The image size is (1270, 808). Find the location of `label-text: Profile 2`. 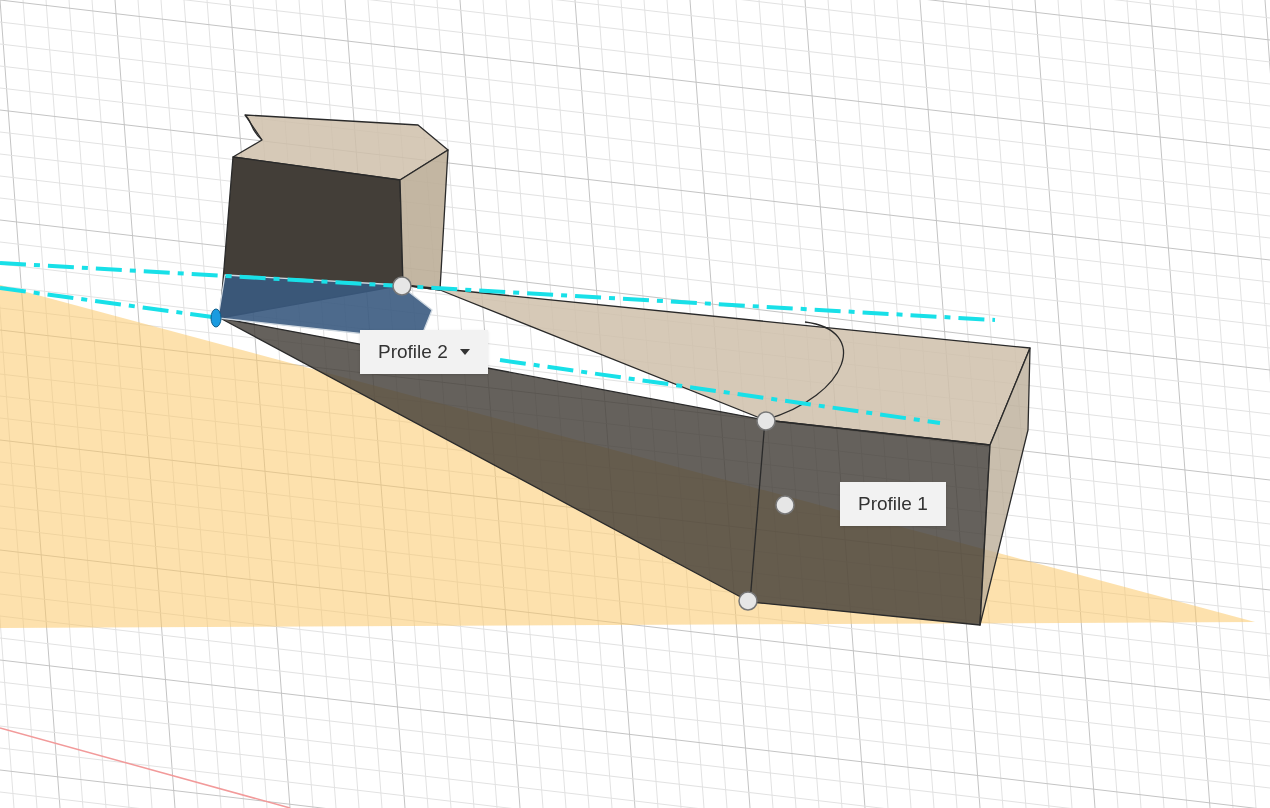

label-text: Profile 2 is located at coordinates (413, 351).